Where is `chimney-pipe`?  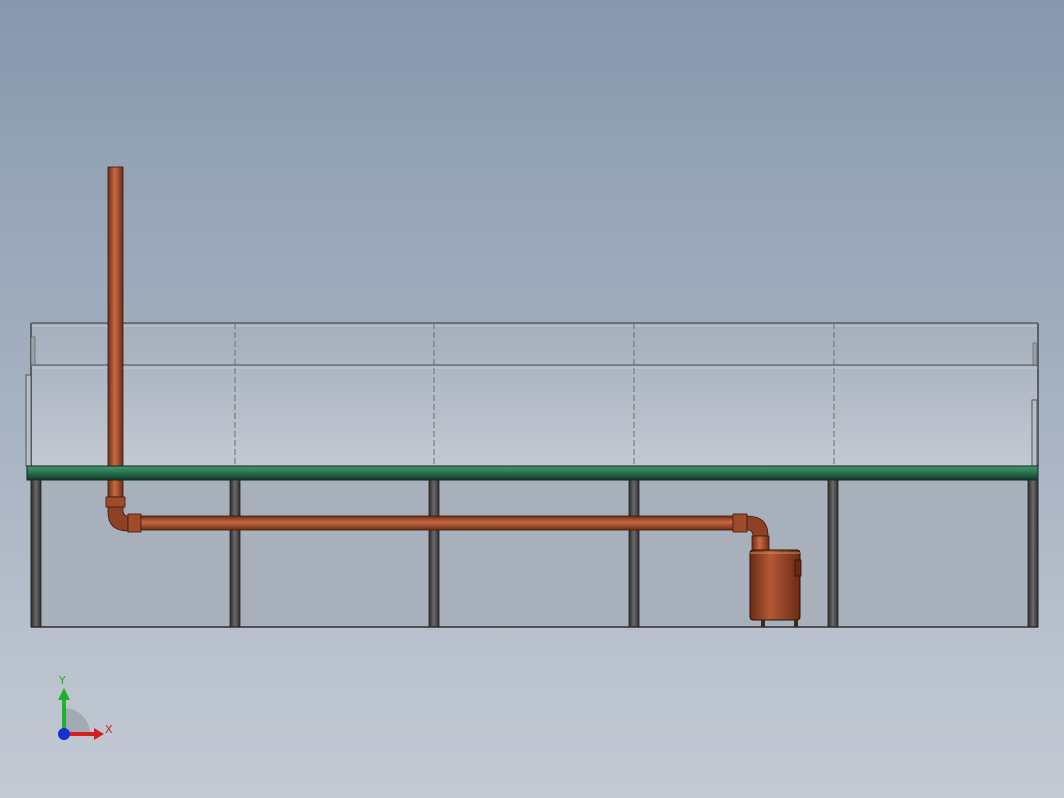
chimney-pipe is located at coordinates (115, 332).